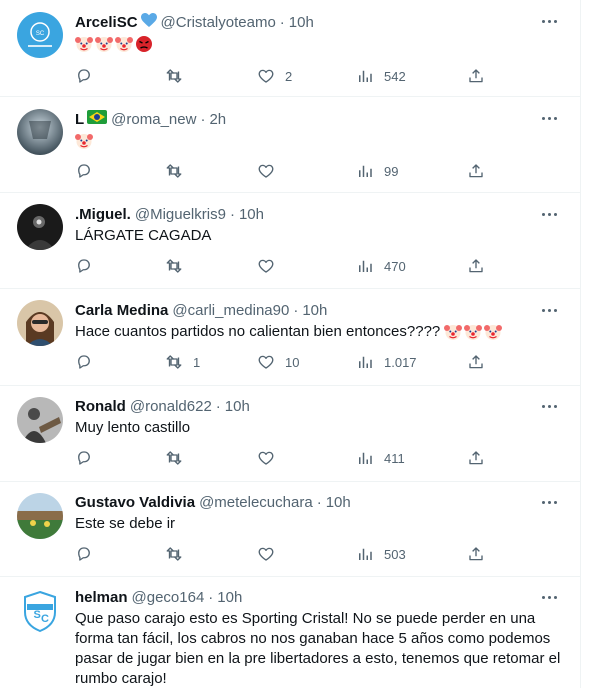  What do you see at coordinates (230, 311) in the screenshot?
I see `handle: @carli_medina90` at bounding box center [230, 311].